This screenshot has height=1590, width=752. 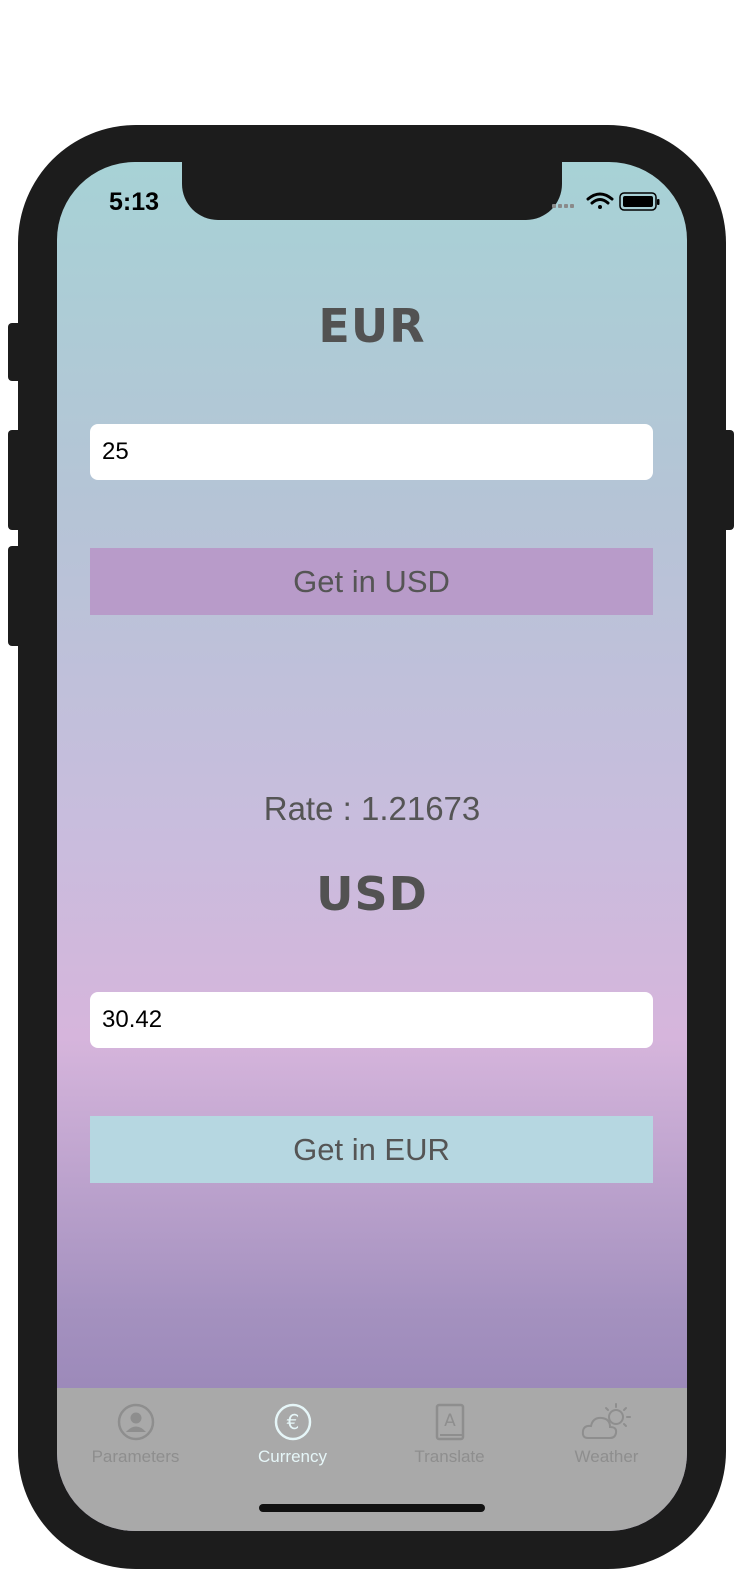 What do you see at coordinates (135, 1422) in the screenshot?
I see `person-circle-icon` at bounding box center [135, 1422].